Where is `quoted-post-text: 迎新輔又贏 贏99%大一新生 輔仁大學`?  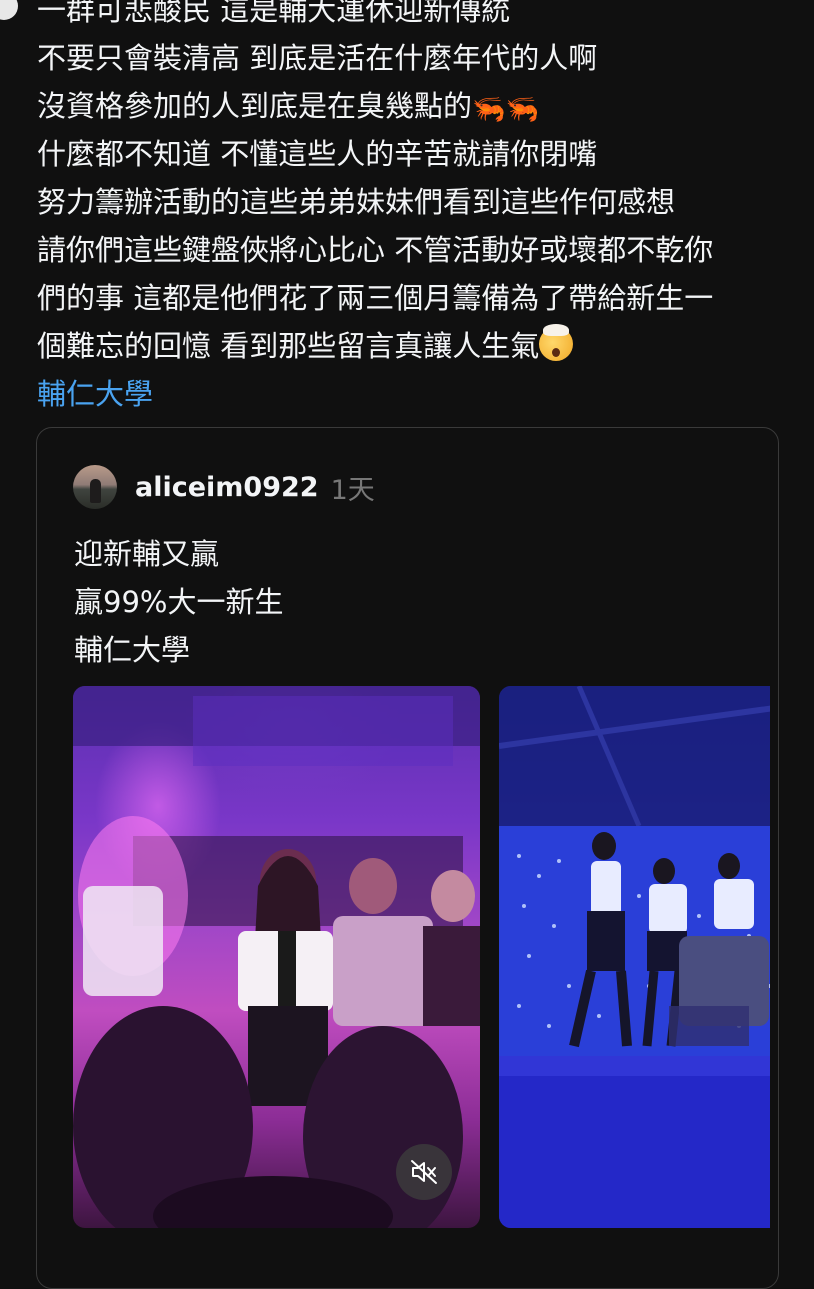 quoted-post-text: 迎新輔又贏 贏99%大一新生 輔仁大學 is located at coordinates (178, 602).